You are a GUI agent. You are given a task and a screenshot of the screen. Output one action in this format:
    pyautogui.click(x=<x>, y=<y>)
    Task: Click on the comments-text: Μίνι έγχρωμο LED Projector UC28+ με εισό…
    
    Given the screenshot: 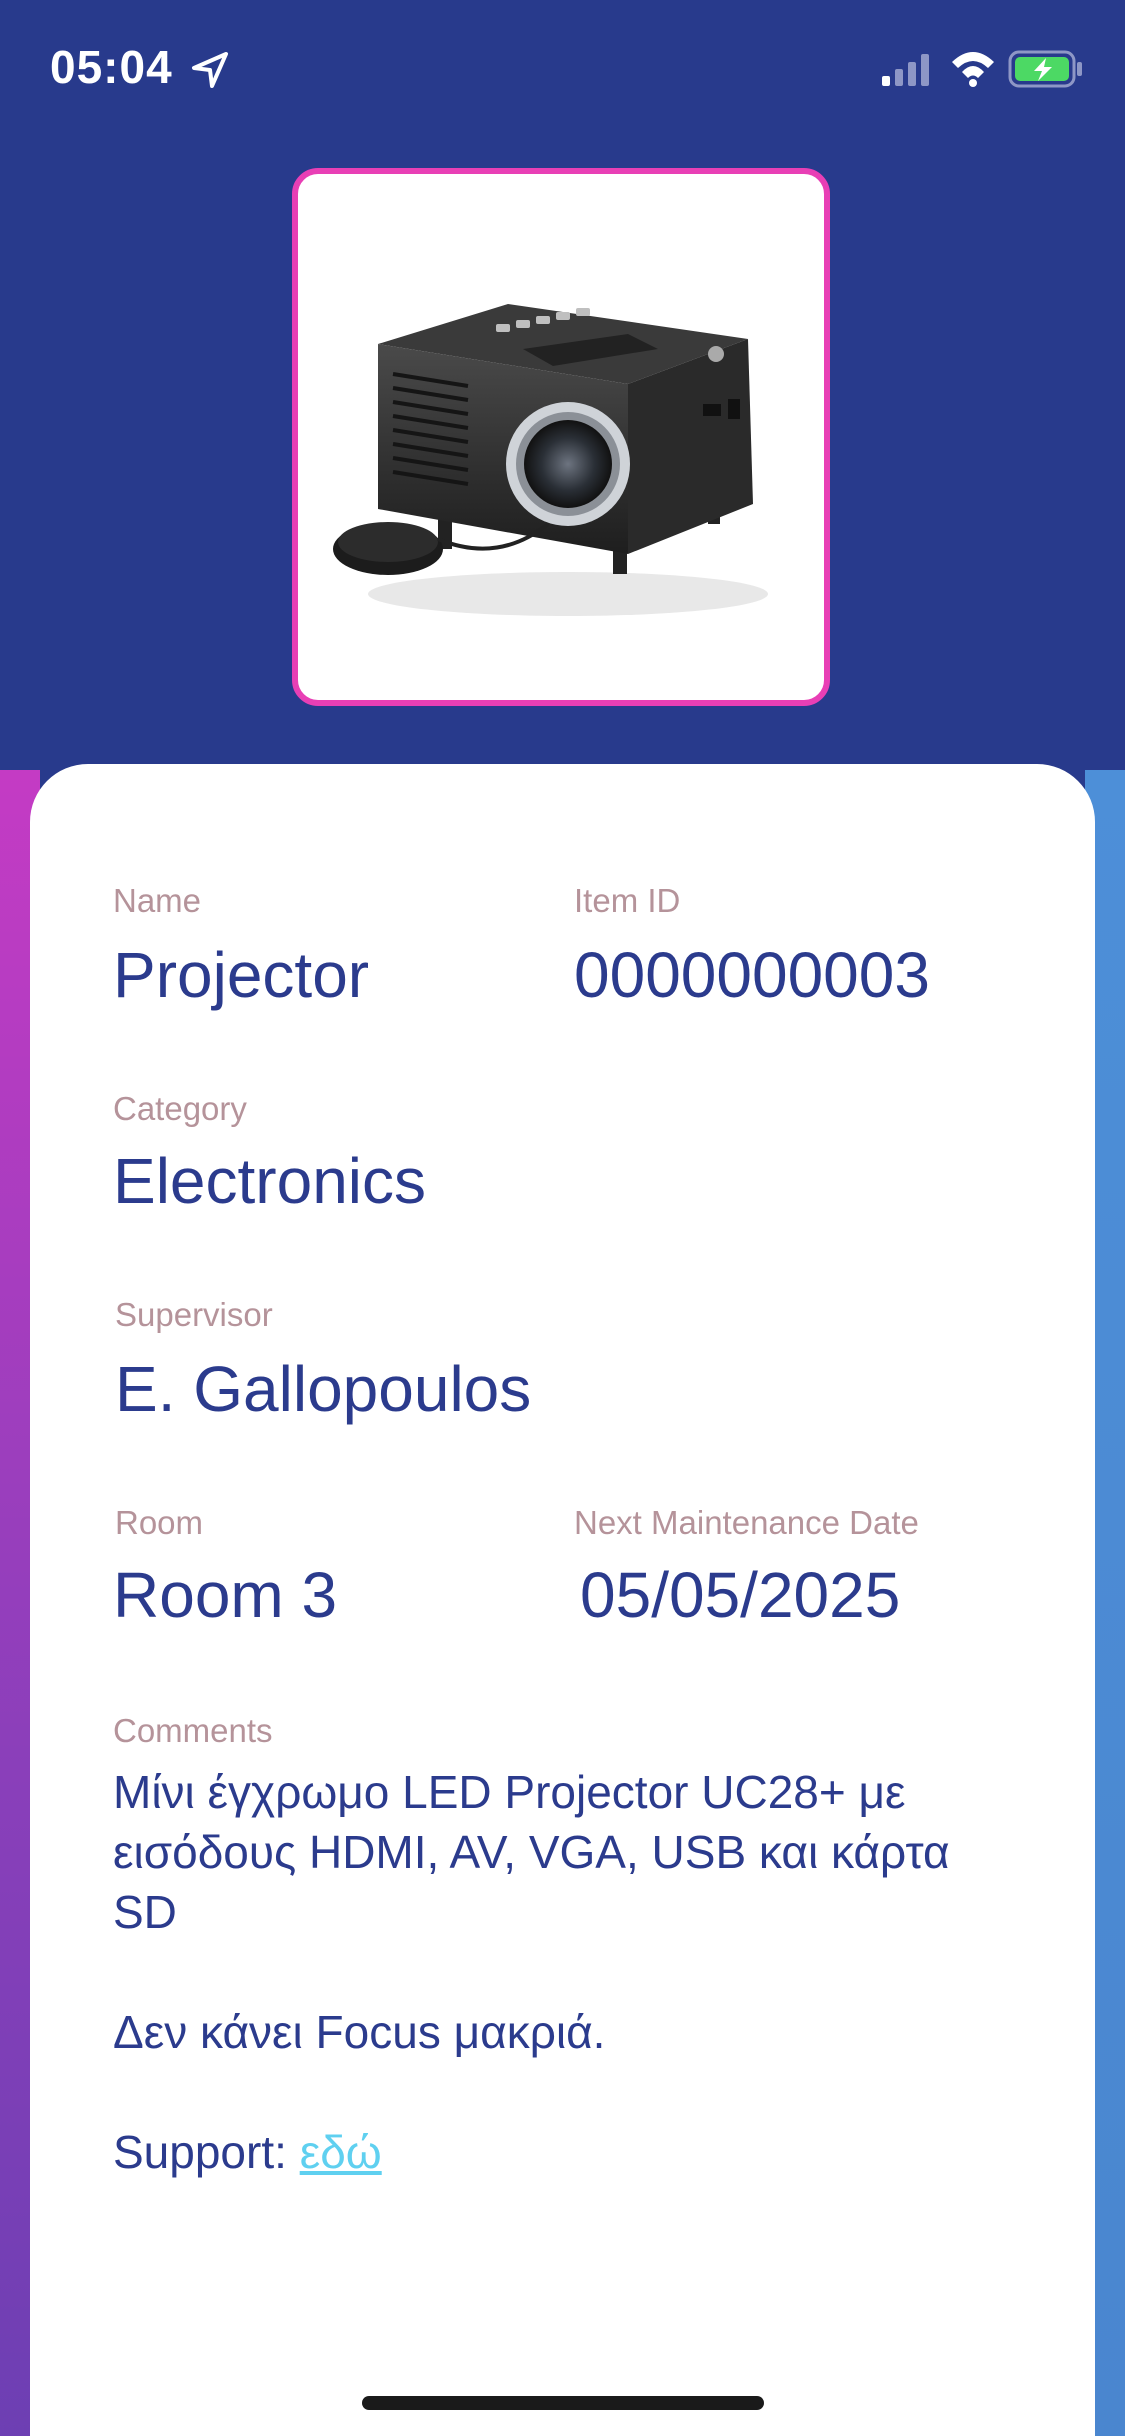 What is the action you would take?
    pyautogui.click(x=563, y=1972)
    